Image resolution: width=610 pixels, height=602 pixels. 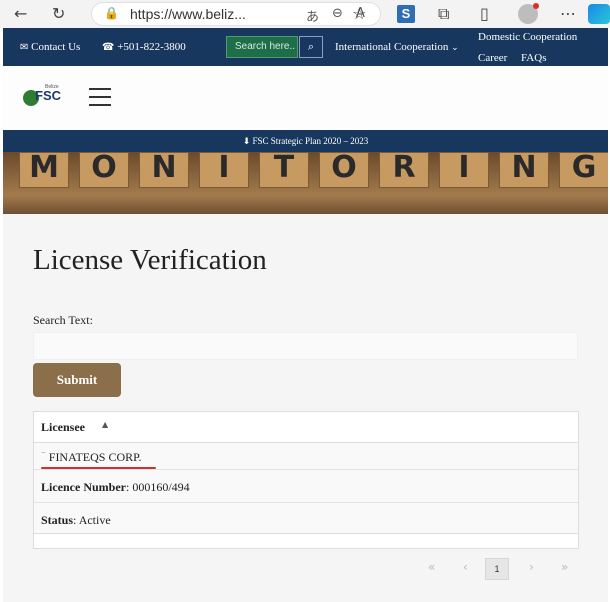 I want to click on licensee-name: ⁻ FINATEQS CORP., so click(x=91, y=457).